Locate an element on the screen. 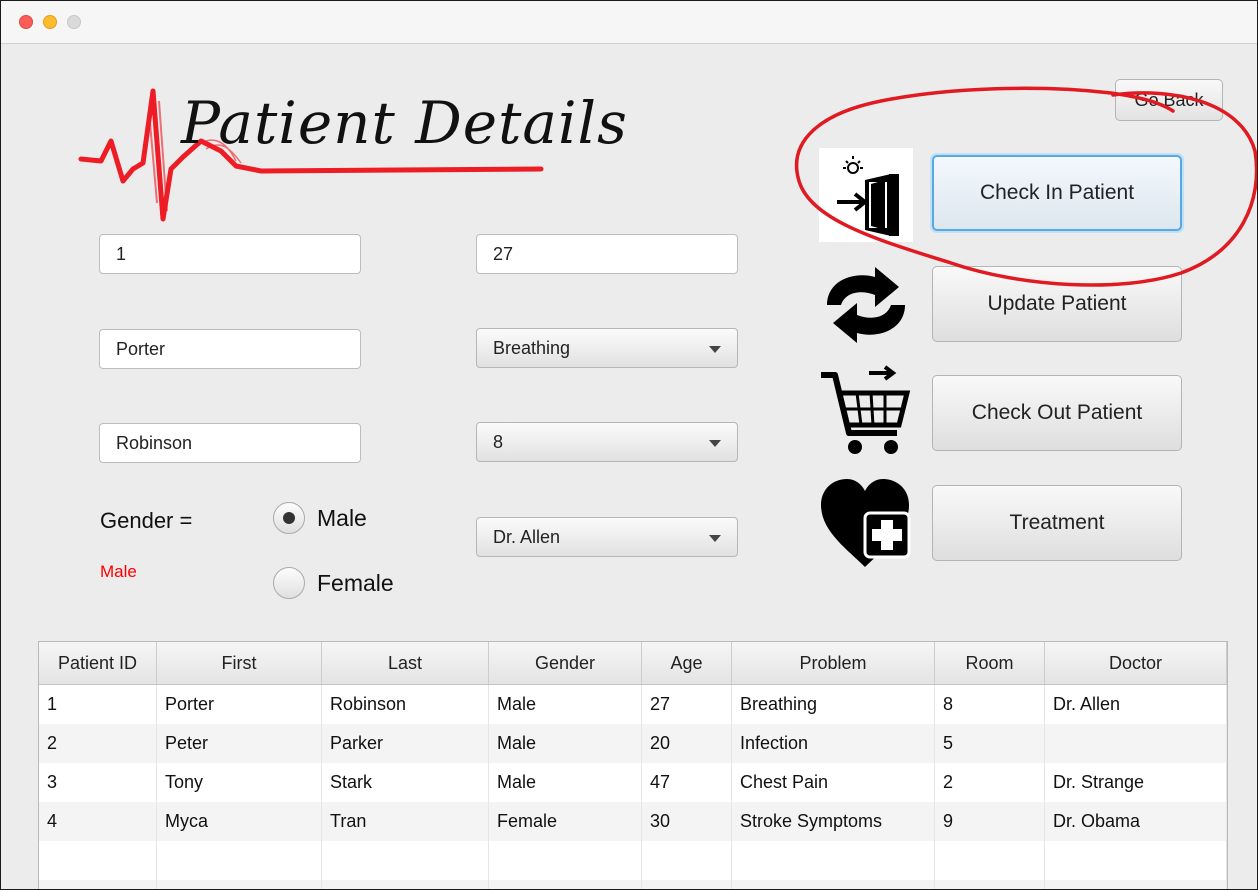 This screenshot has height=890, width=1258. column-header-room: Room is located at coordinates (990, 663).